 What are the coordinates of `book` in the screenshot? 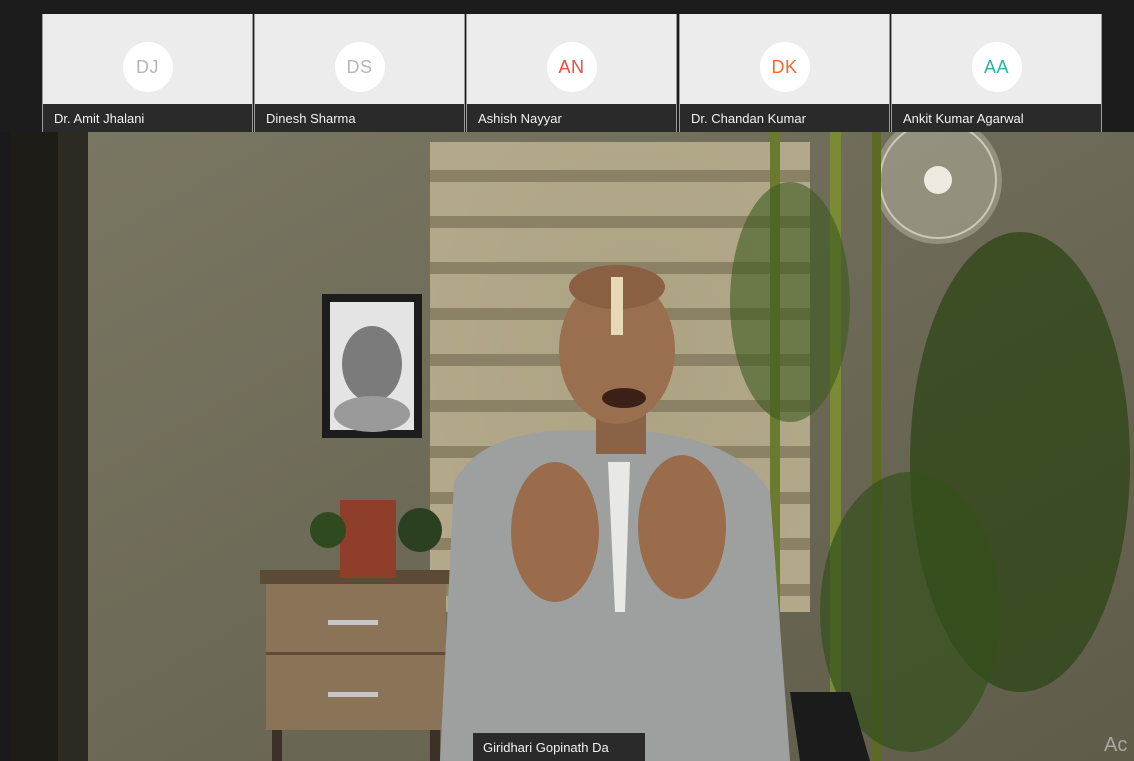 It's located at (368, 539).